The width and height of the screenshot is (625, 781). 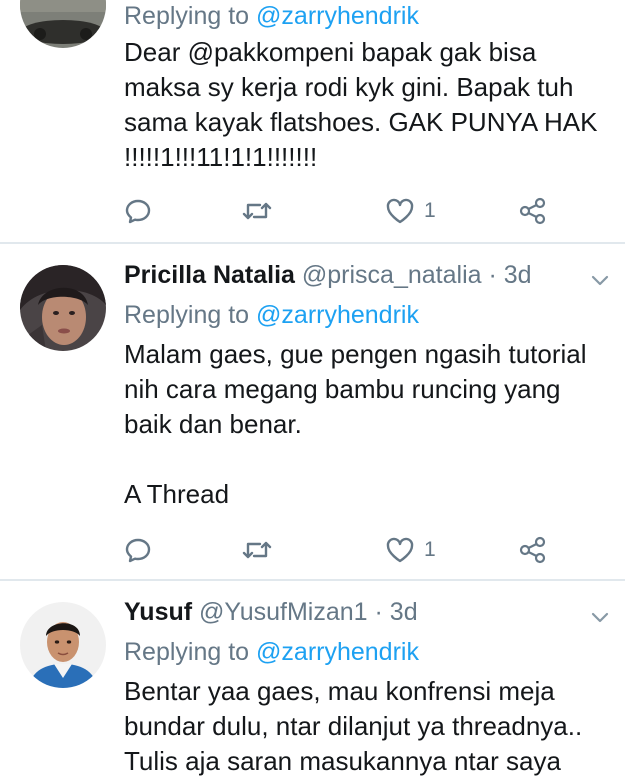 I want to click on handle: @YusufMizan1, so click(x=283, y=612).